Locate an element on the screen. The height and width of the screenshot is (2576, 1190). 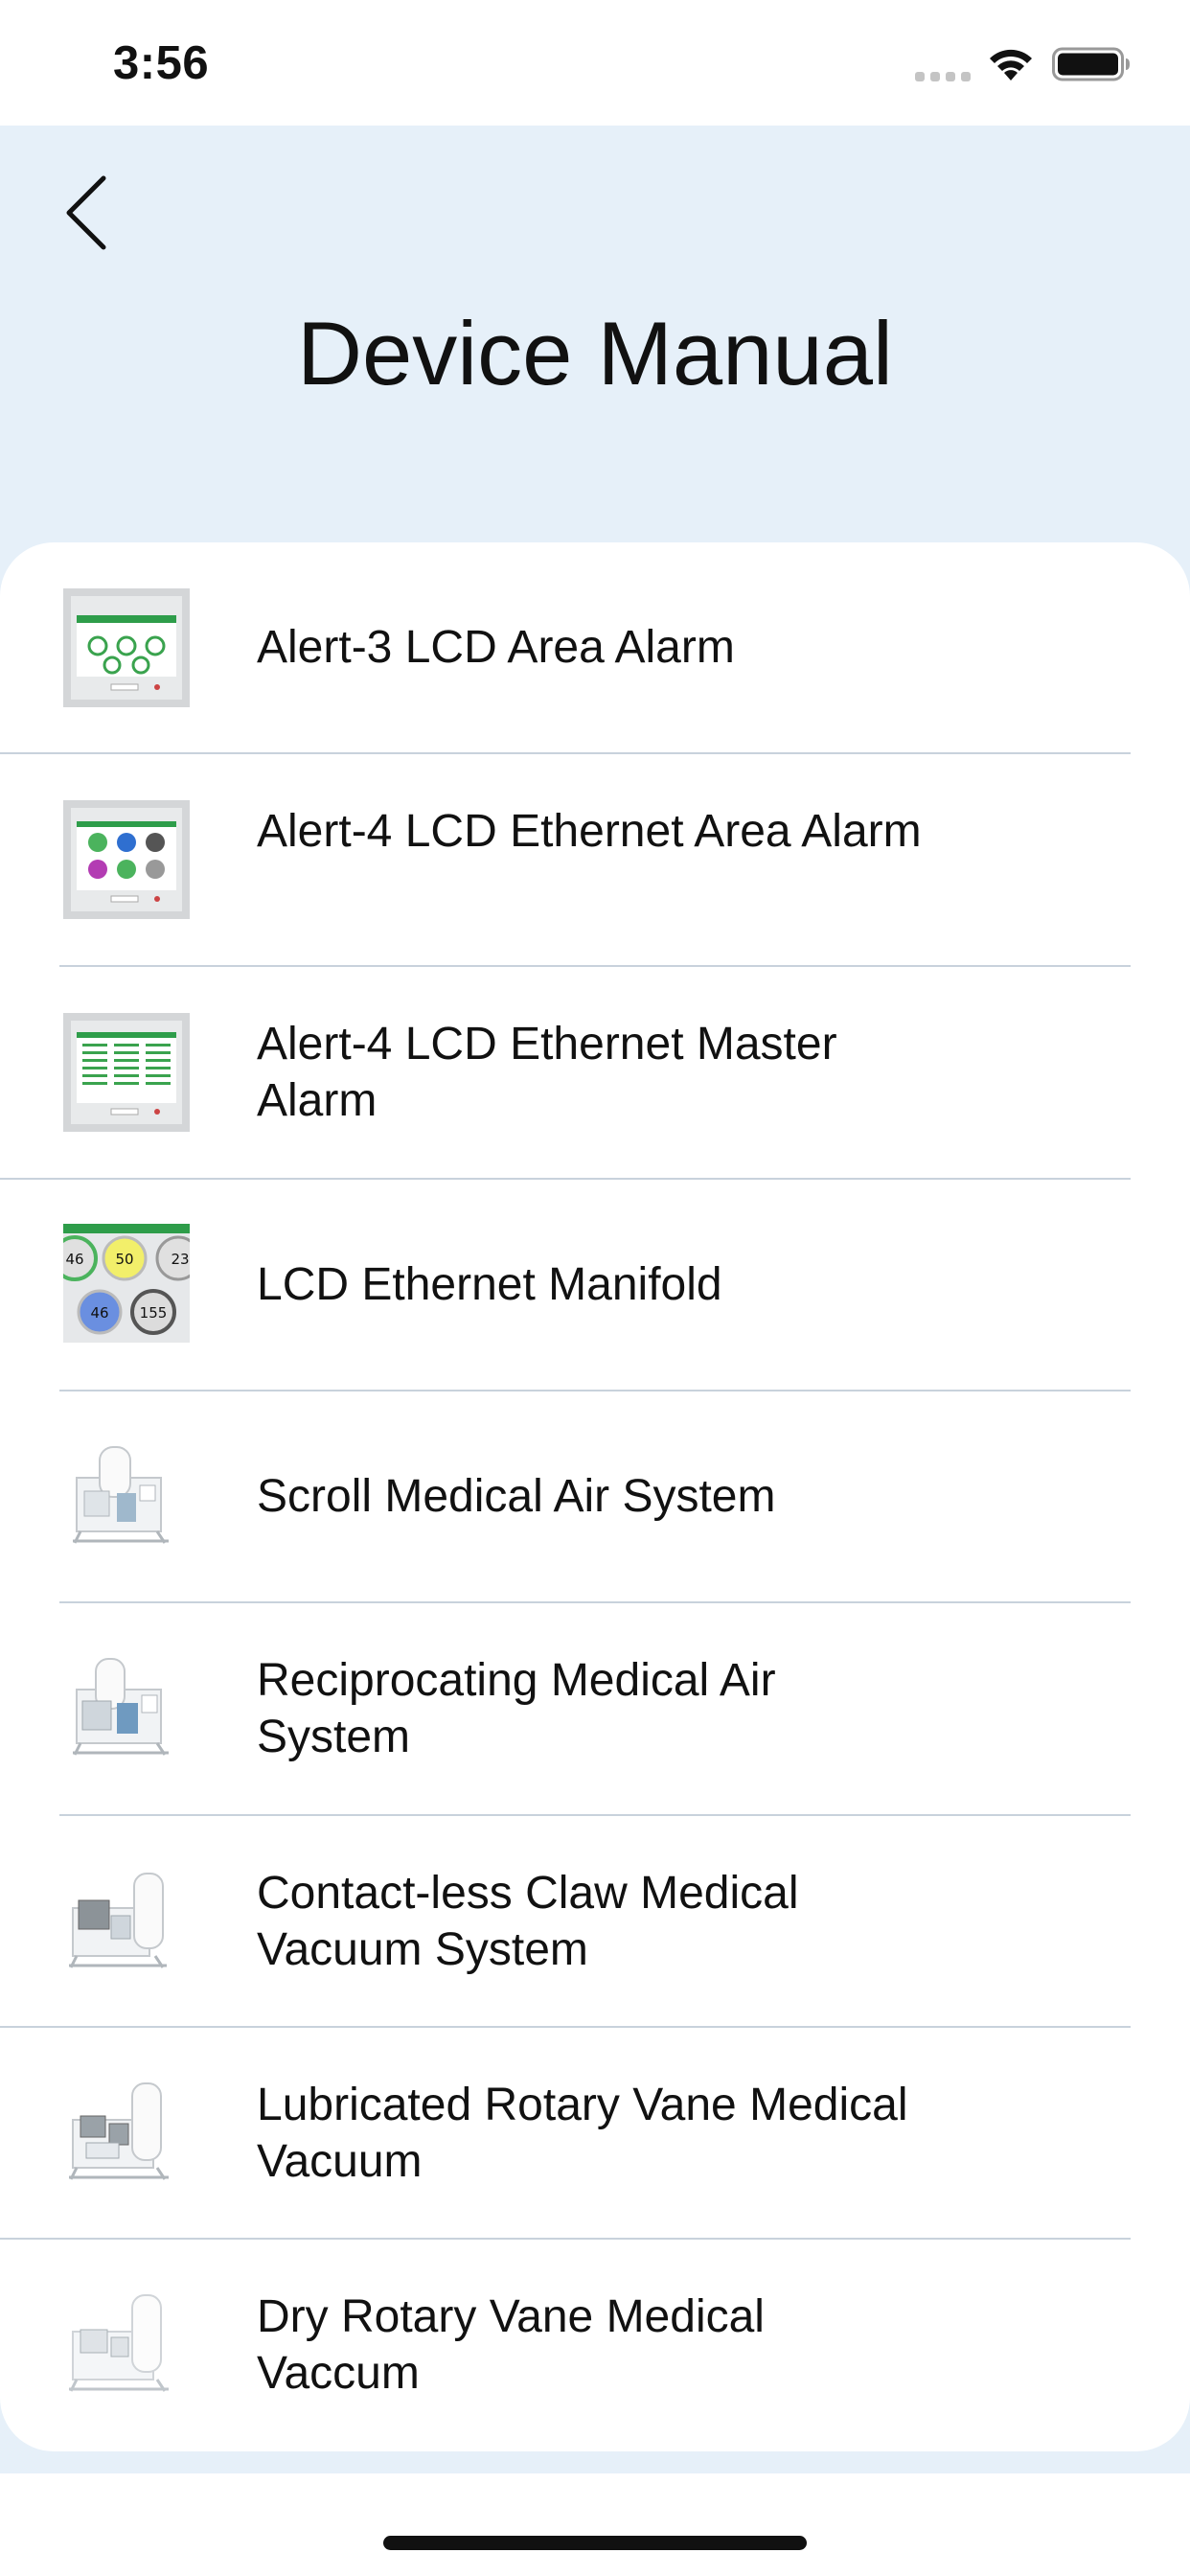
item-label: Dry Rotary Vane Medical Vaccum is located at coordinates (511, 2345).